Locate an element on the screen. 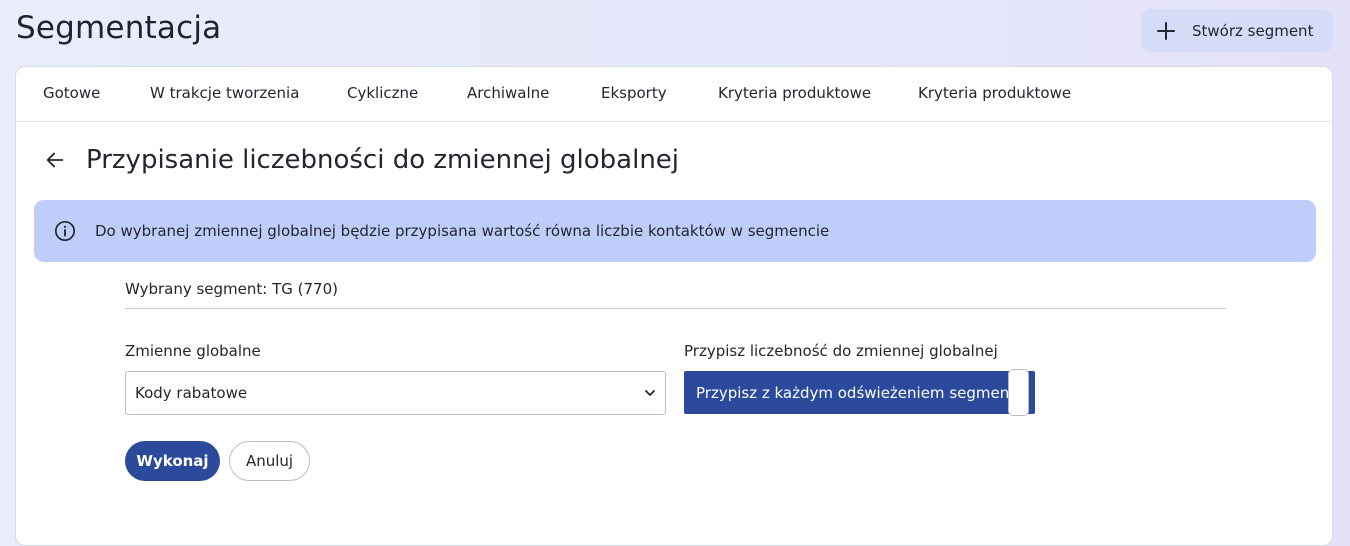  assign-option-label: Przypisz z każdym odświeżeniem segmentu is located at coordinates (860, 392).